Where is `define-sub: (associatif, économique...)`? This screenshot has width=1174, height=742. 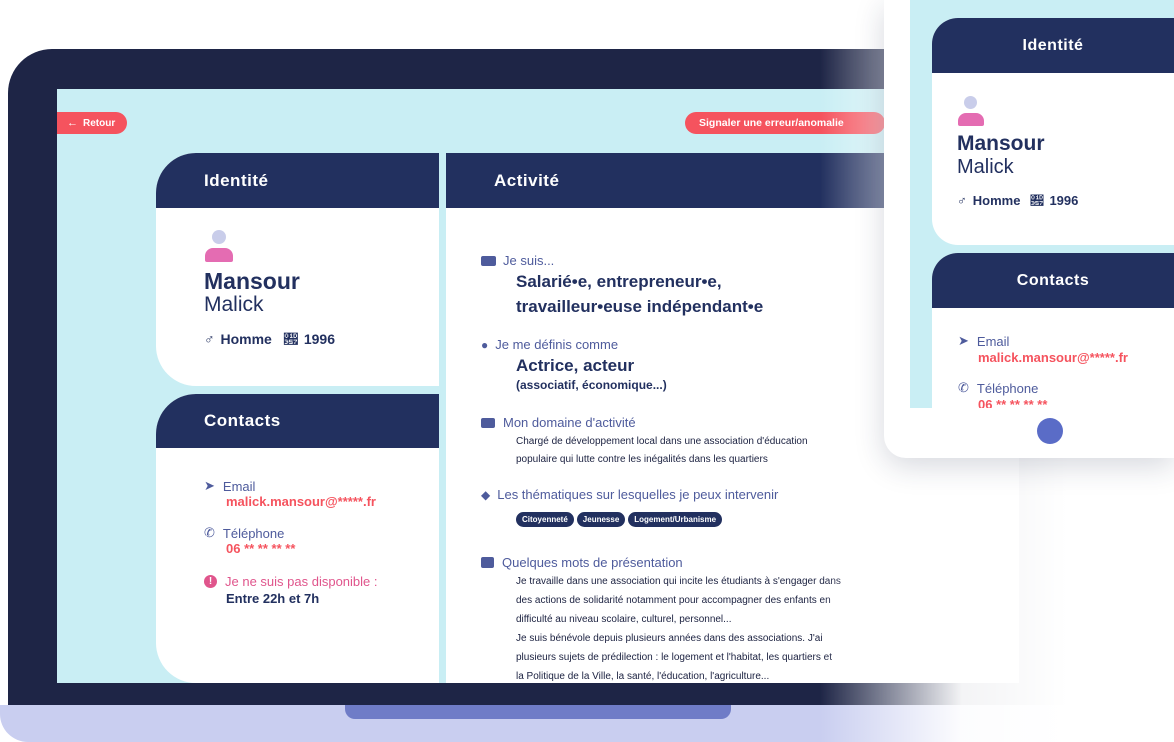
define-sub: (associatif, économique...) is located at coordinates (591, 385).